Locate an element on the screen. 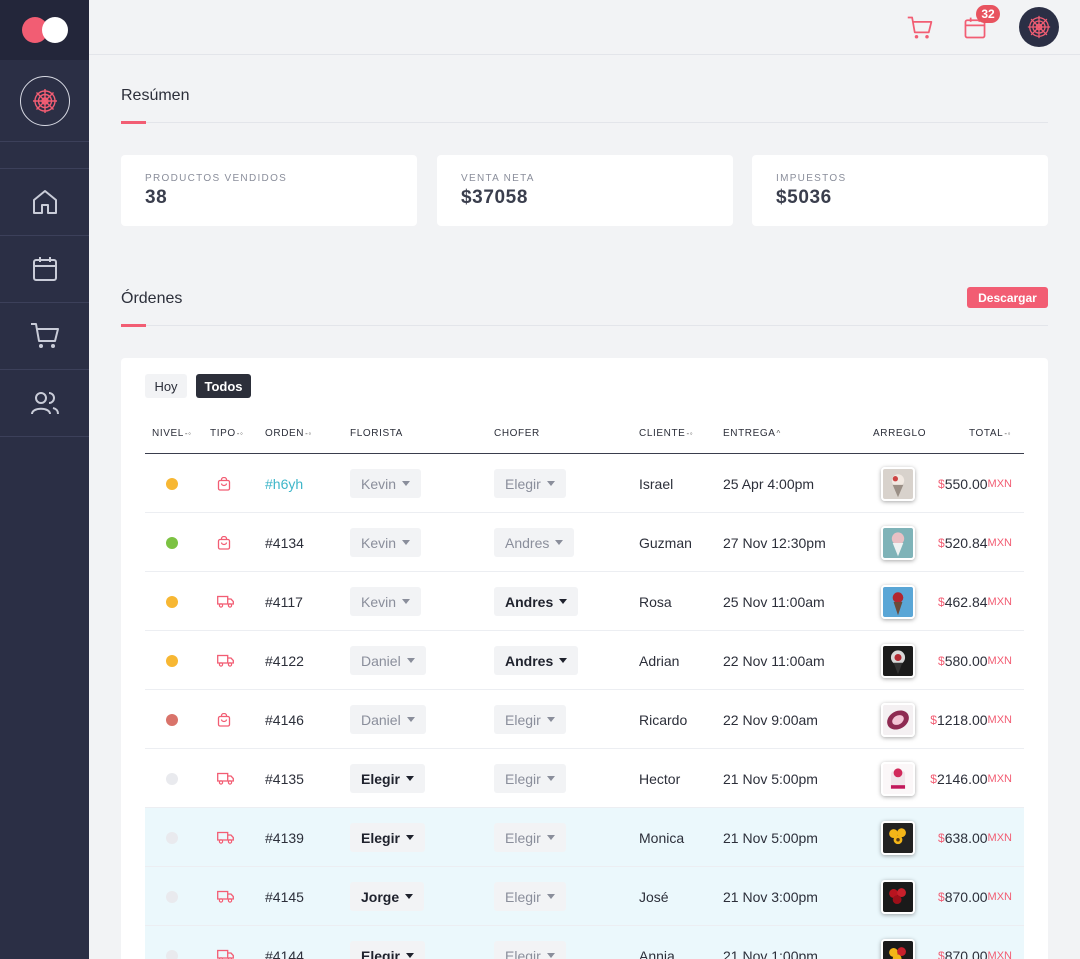 This screenshot has height=959, width=1080. client-name: Annia is located at coordinates (657, 953).